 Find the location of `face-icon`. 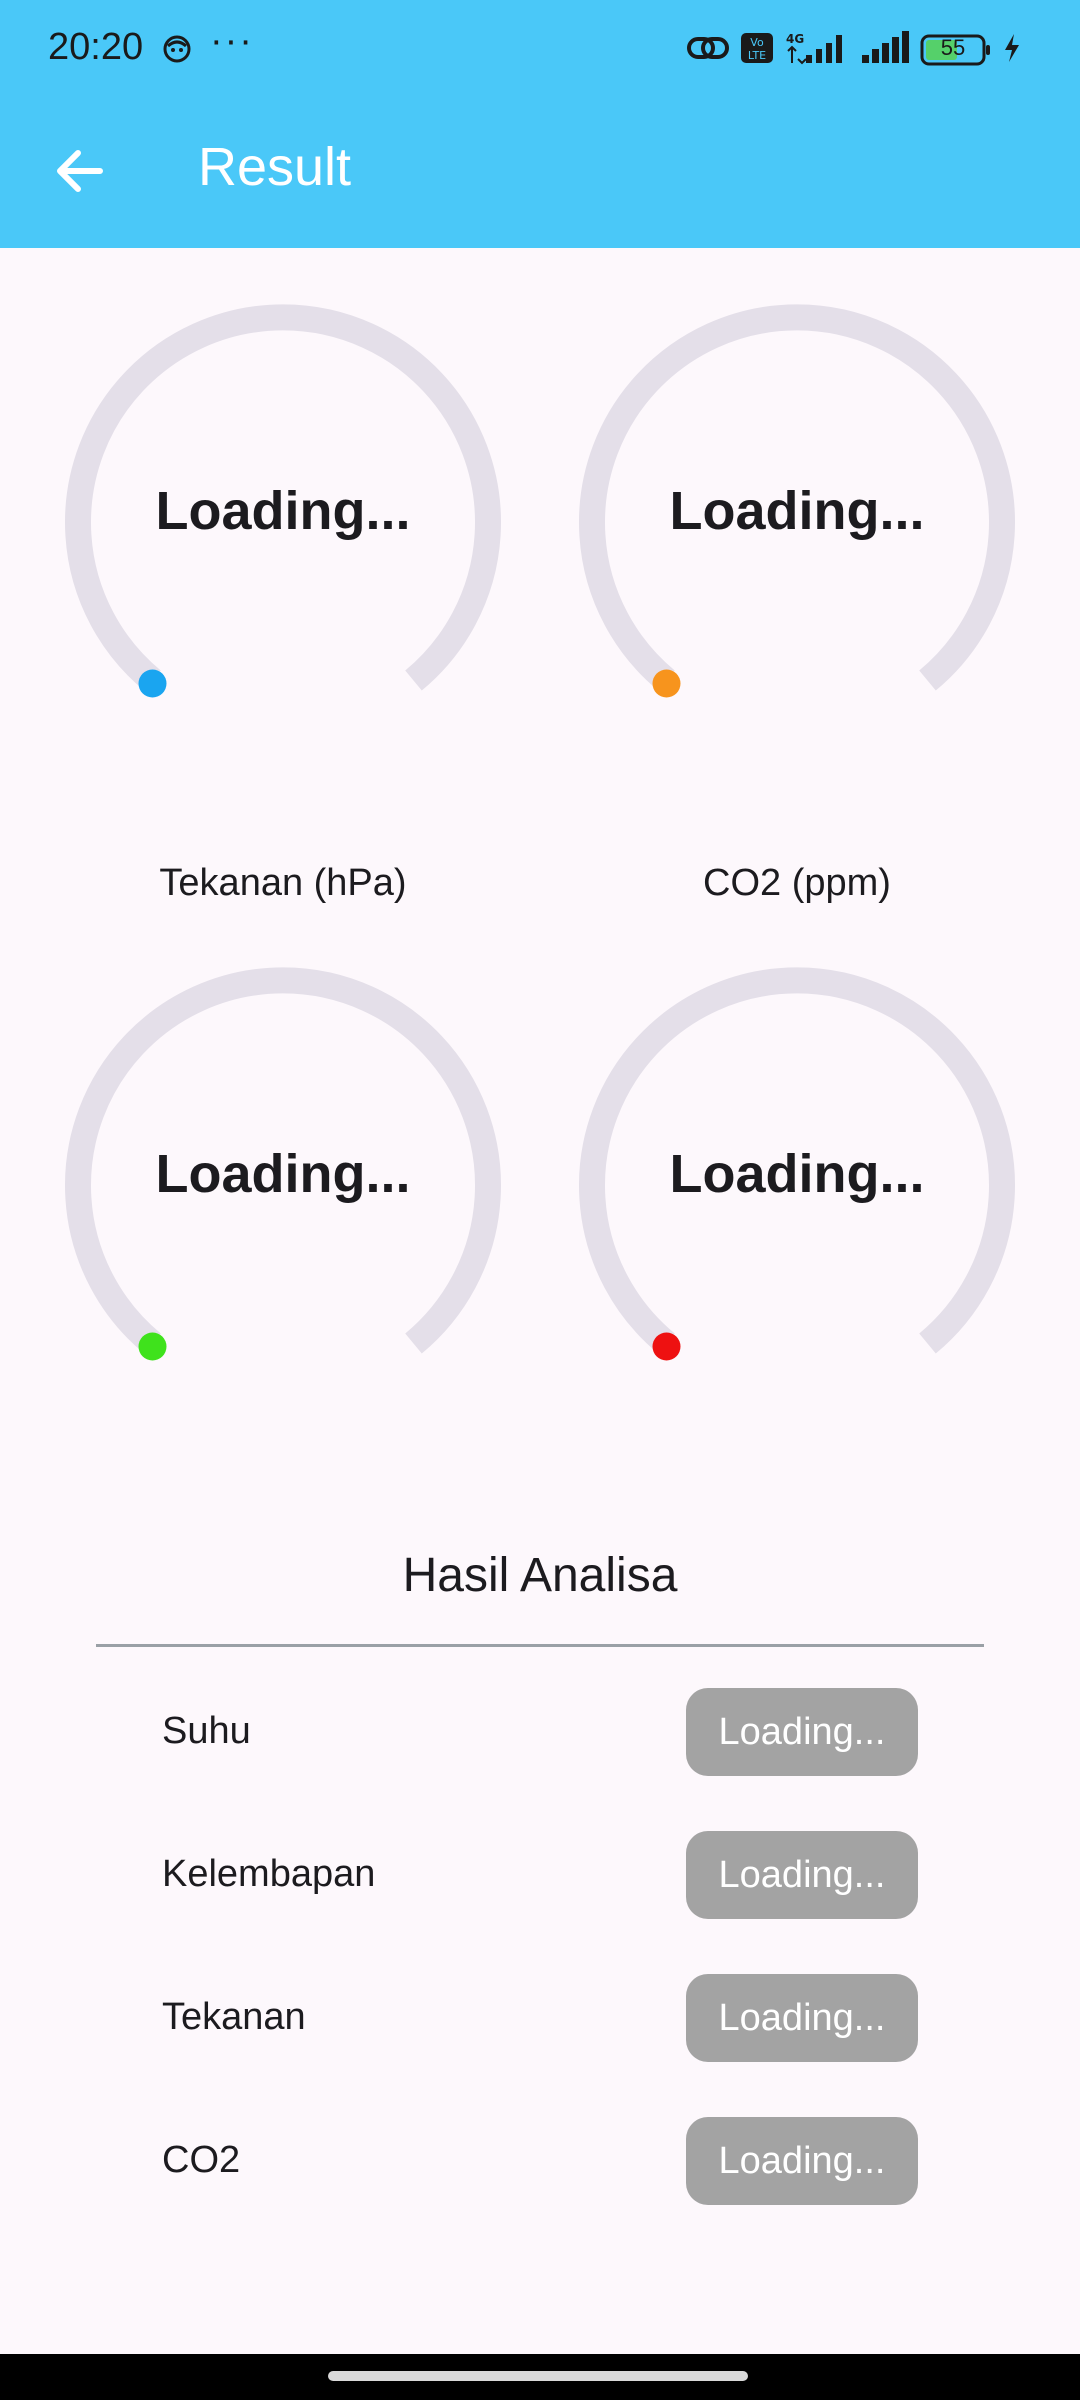

face-icon is located at coordinates (177, 49).